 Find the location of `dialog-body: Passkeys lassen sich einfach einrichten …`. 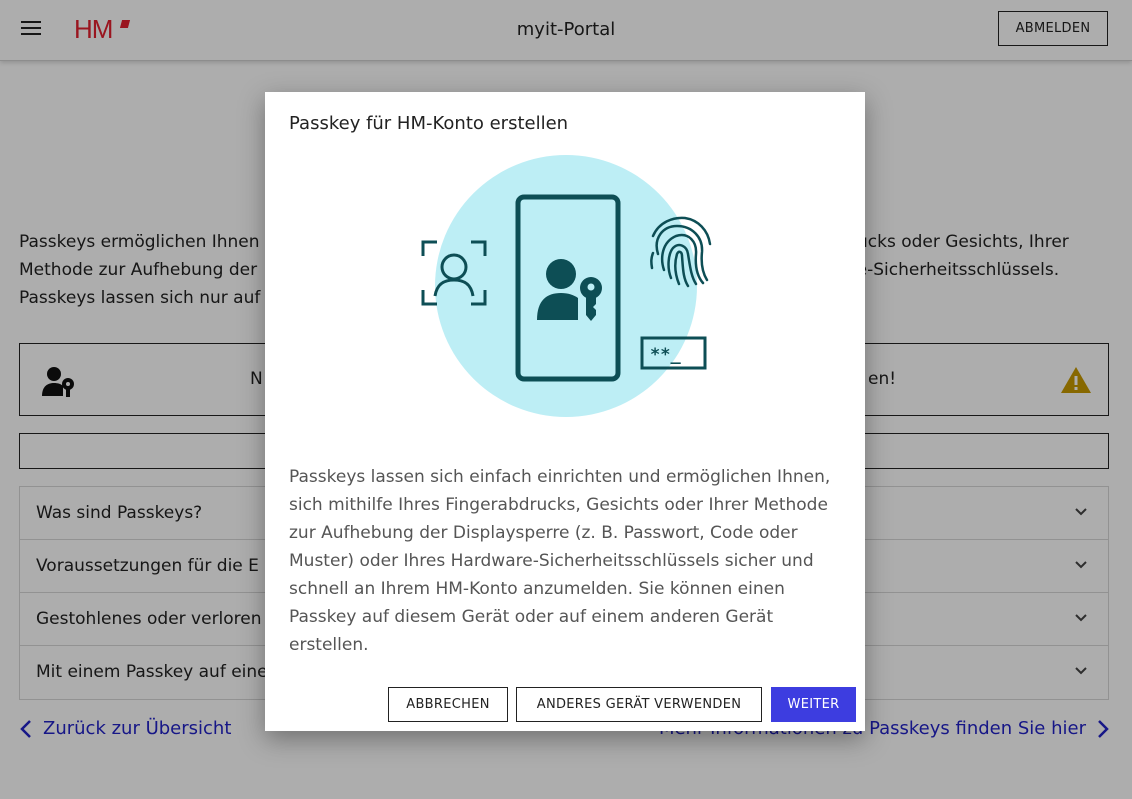

dialog-body: Passkeys lassen sich einfach einrichten … is located at coordinates (560, 561).